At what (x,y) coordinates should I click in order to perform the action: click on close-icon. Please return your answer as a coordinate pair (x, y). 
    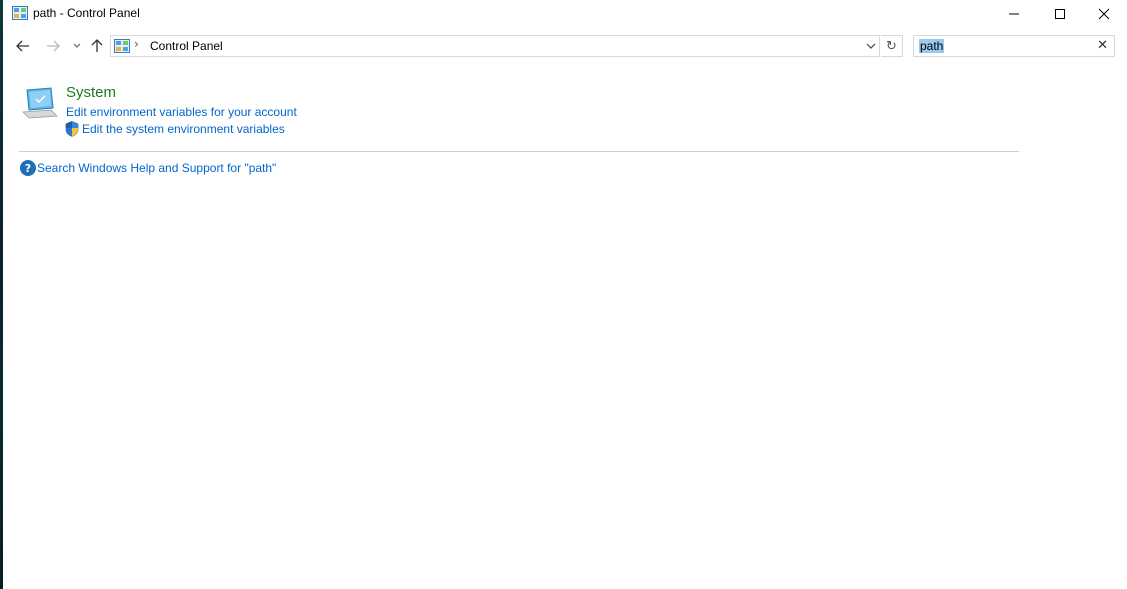
    Looking at the image, I should click on (1104, 14).